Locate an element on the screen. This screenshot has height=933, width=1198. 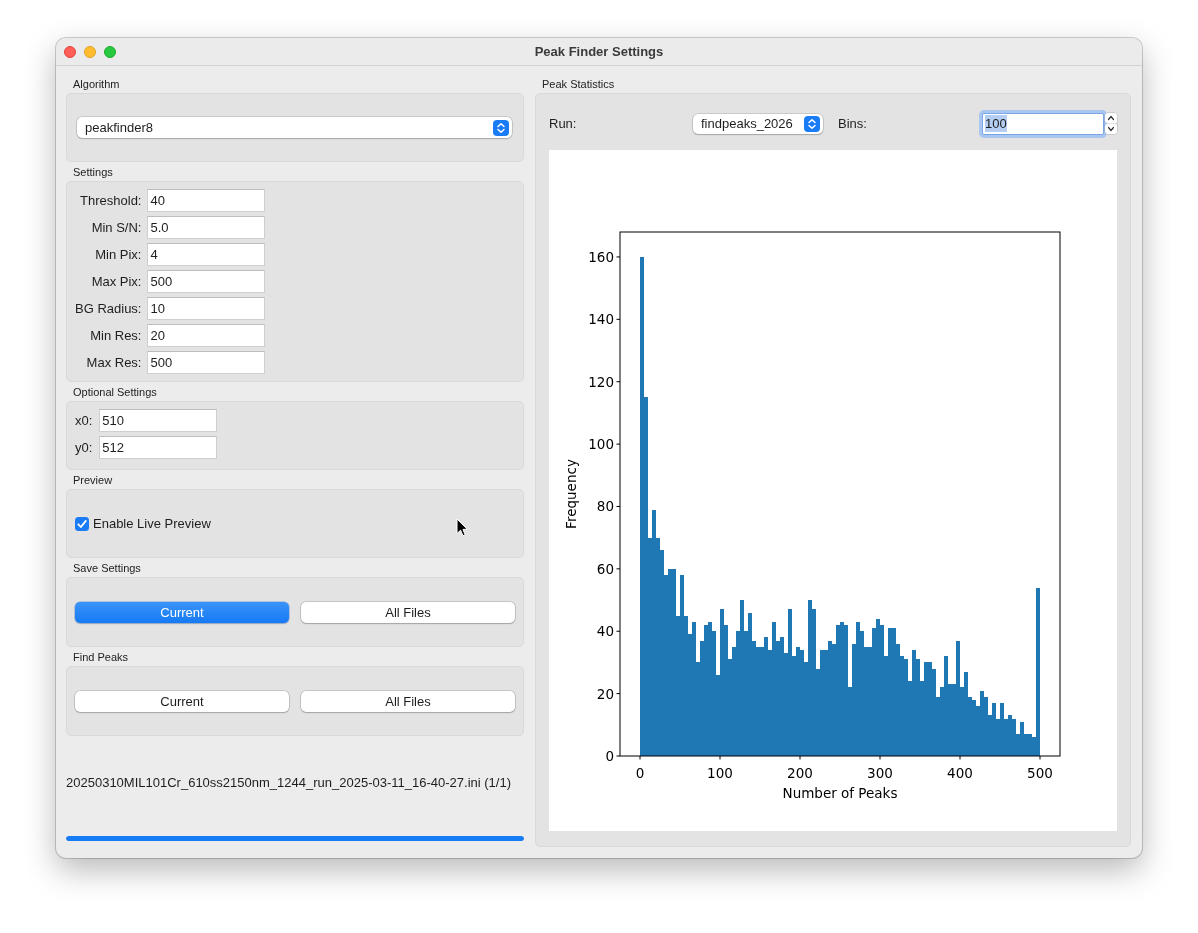
step-up-button is located at coordinates (1111, 118).